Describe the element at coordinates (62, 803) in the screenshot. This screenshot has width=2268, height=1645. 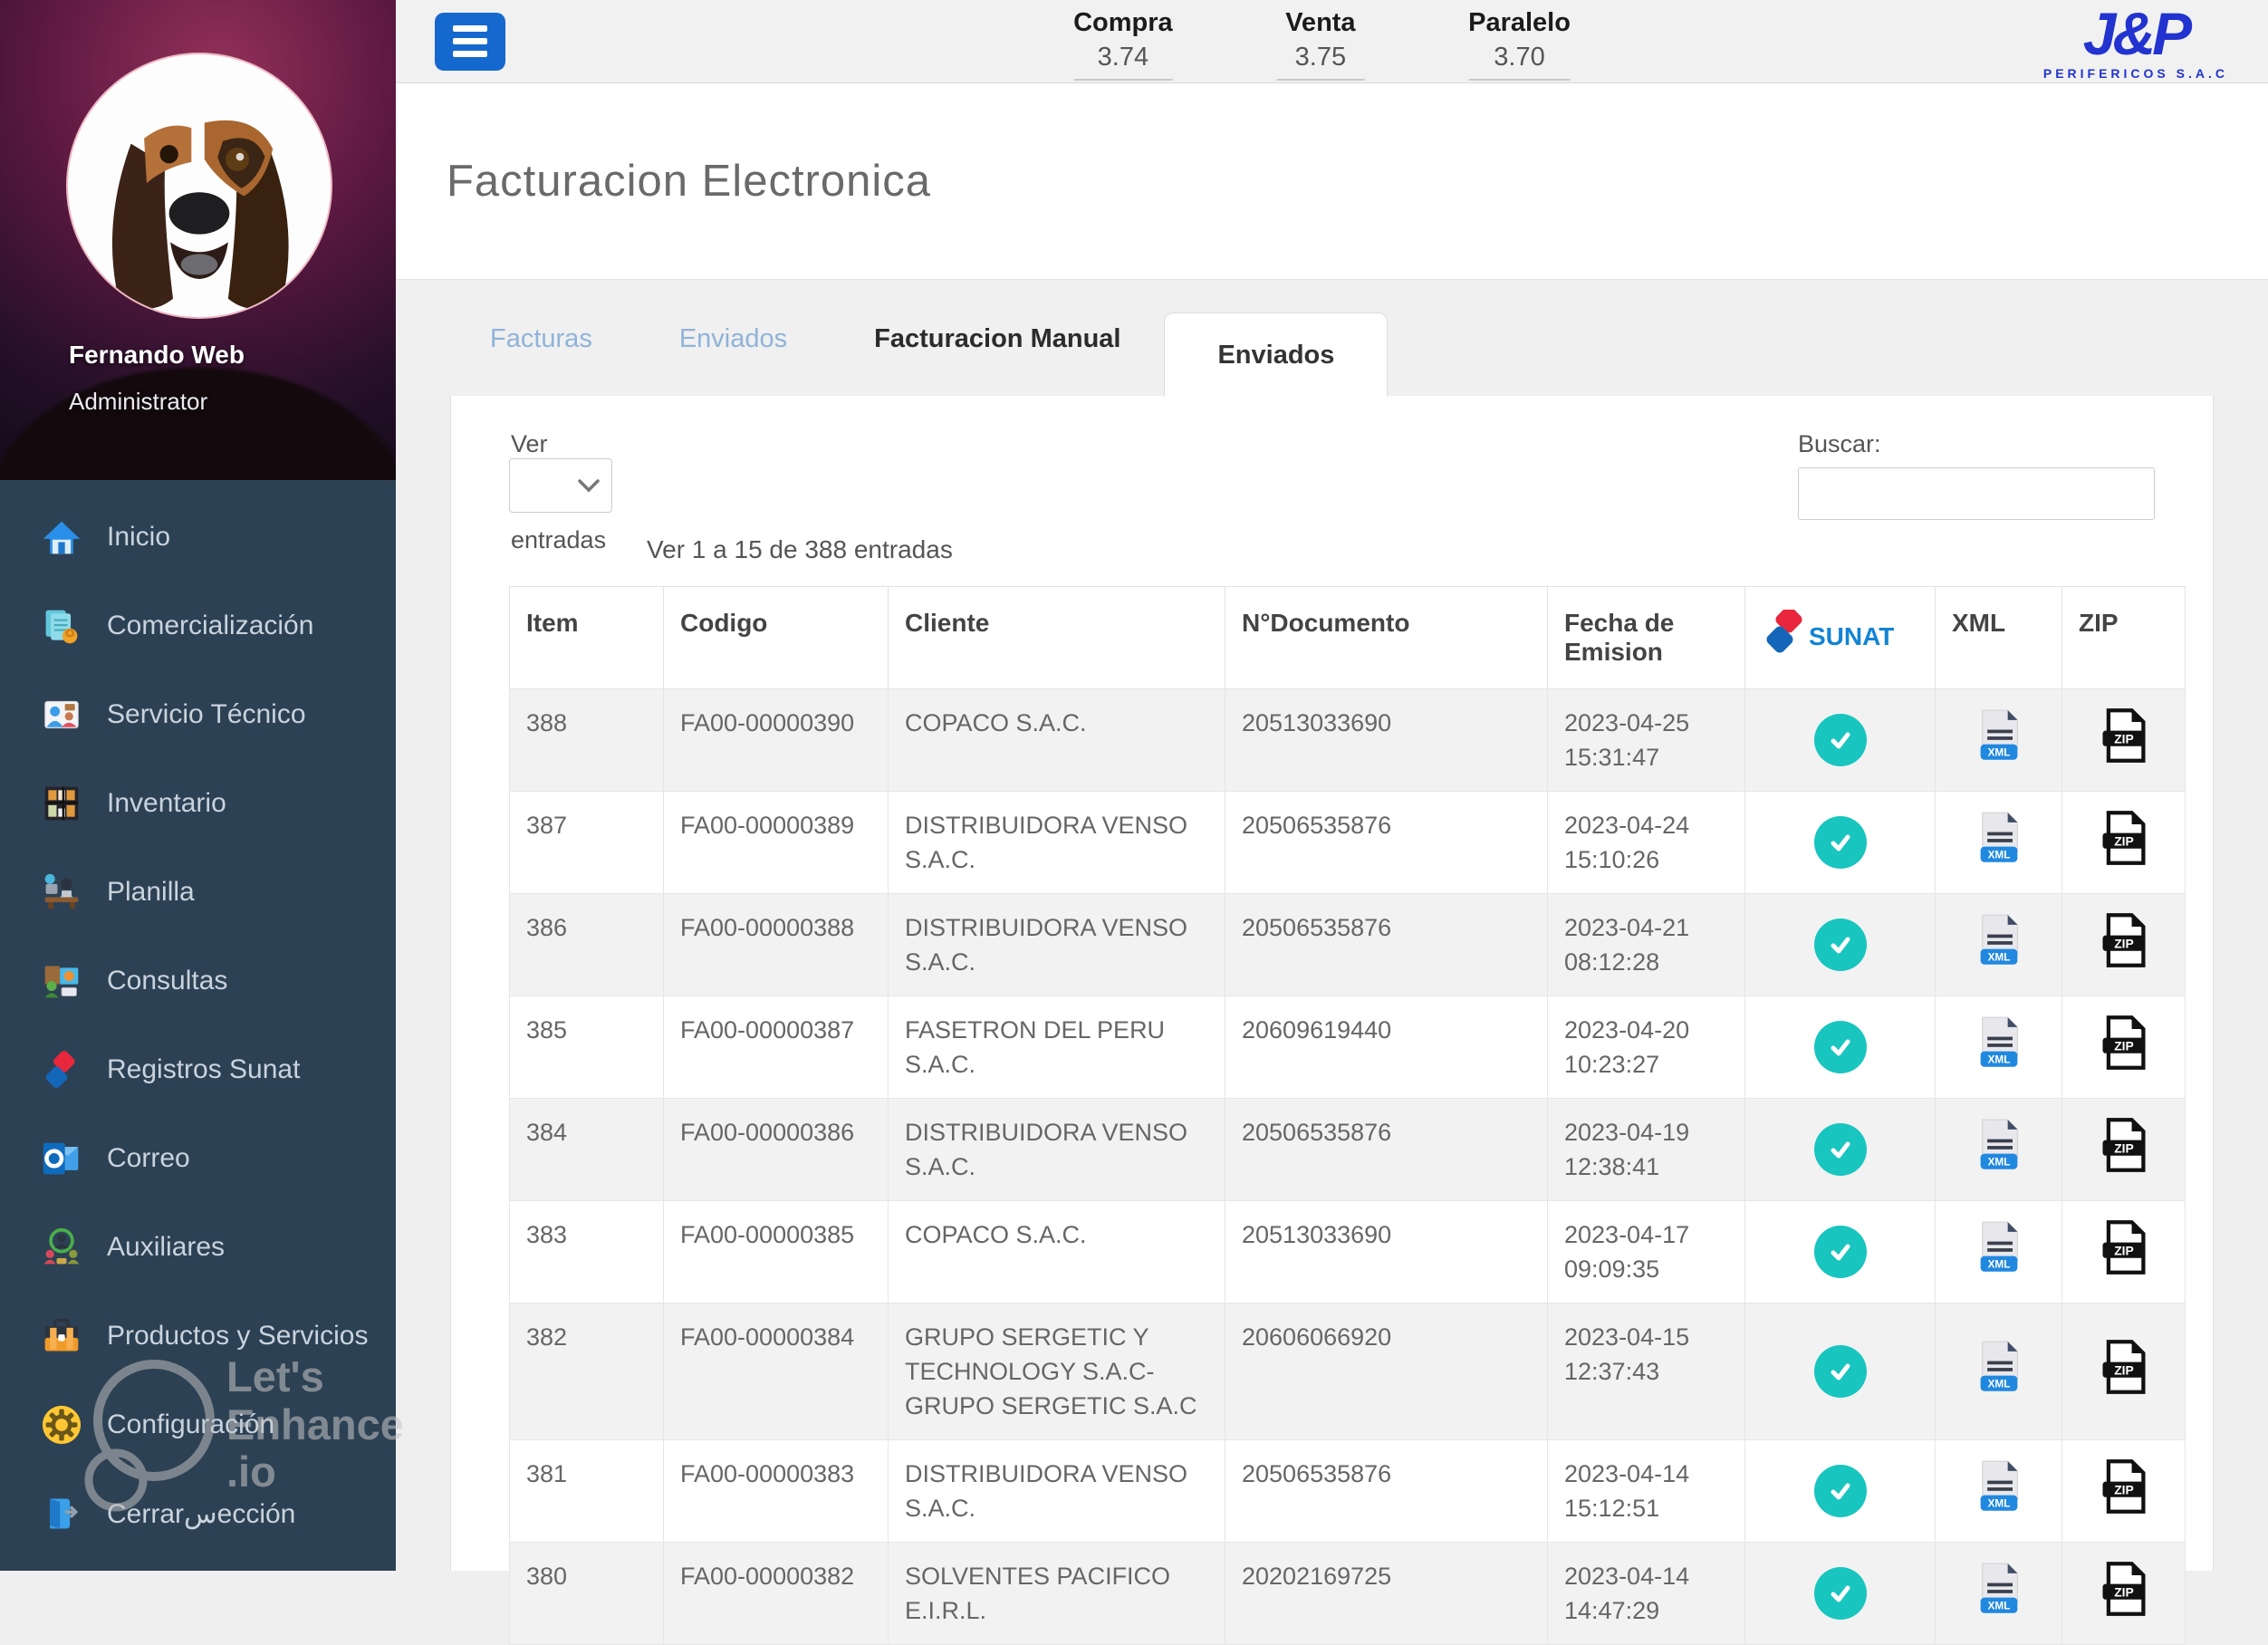
I see `shelf-icon` at that location.